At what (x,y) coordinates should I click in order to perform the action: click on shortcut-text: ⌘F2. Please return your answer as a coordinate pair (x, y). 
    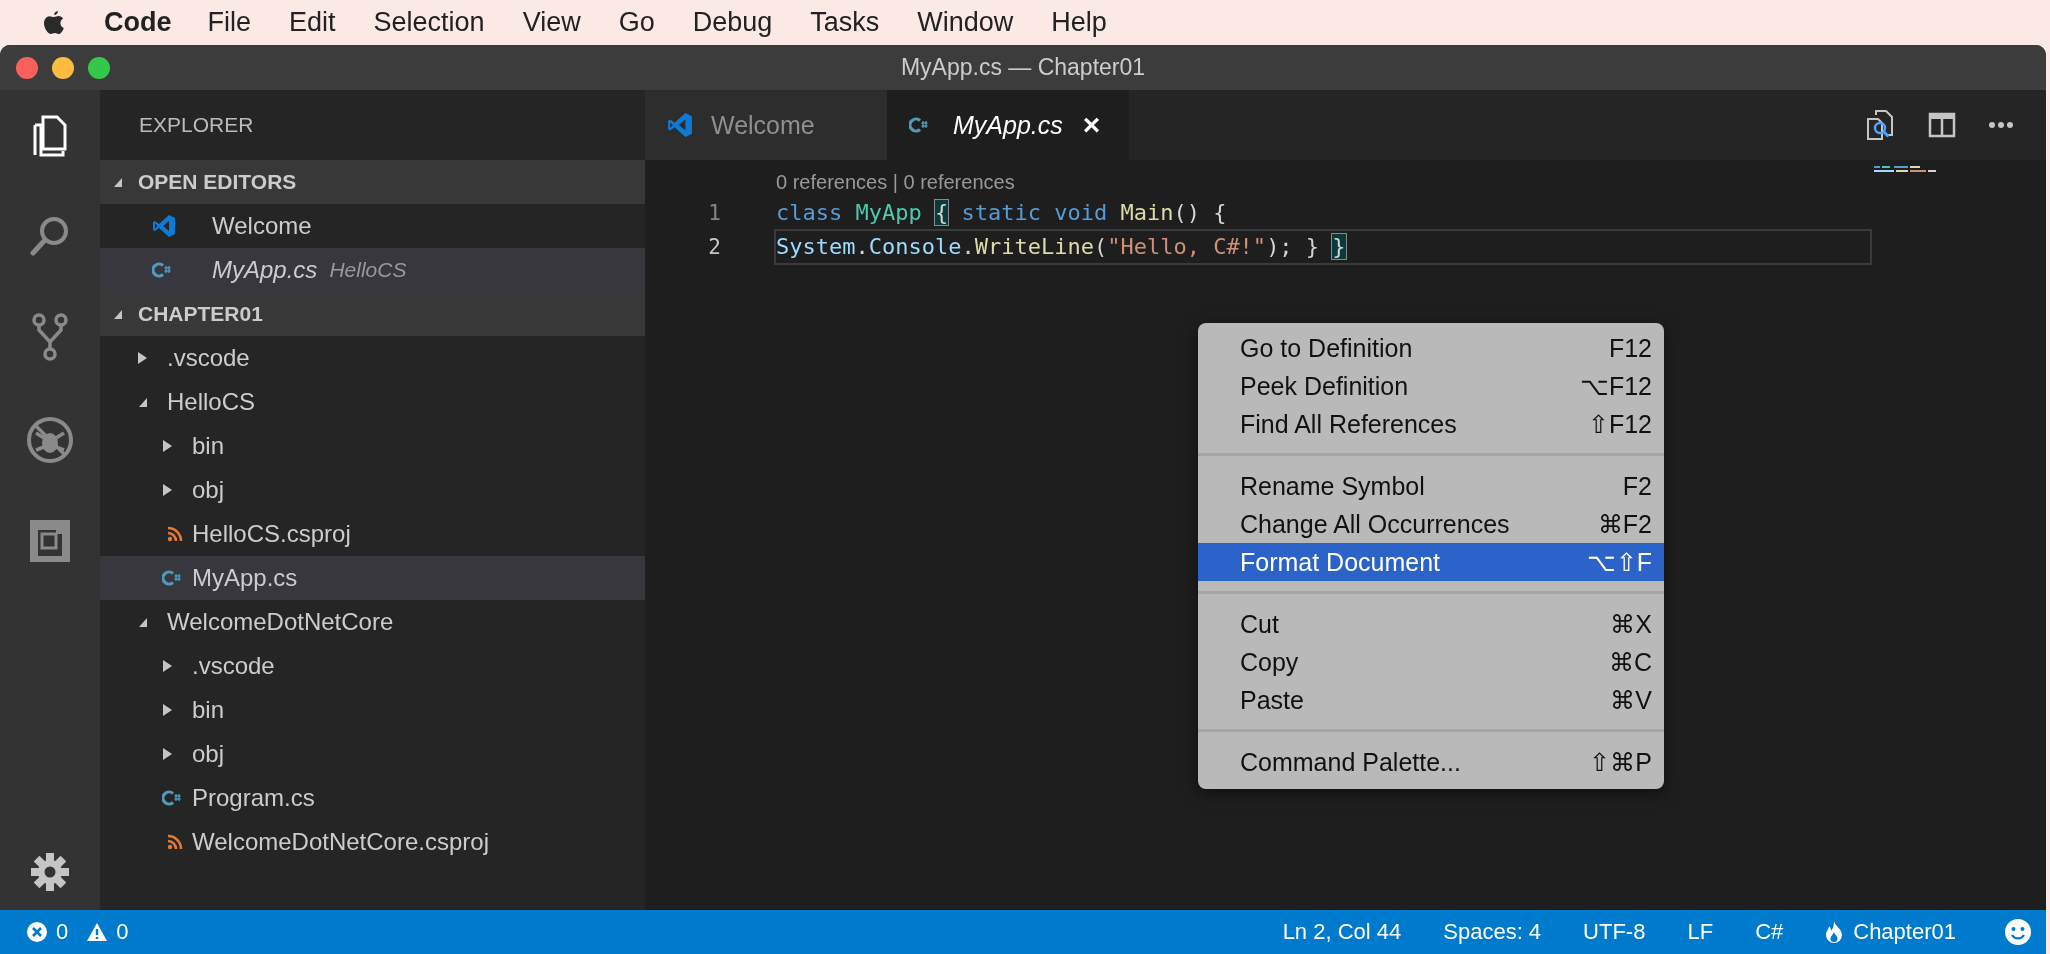
    Looking at the image, I should click on (1624, 524).